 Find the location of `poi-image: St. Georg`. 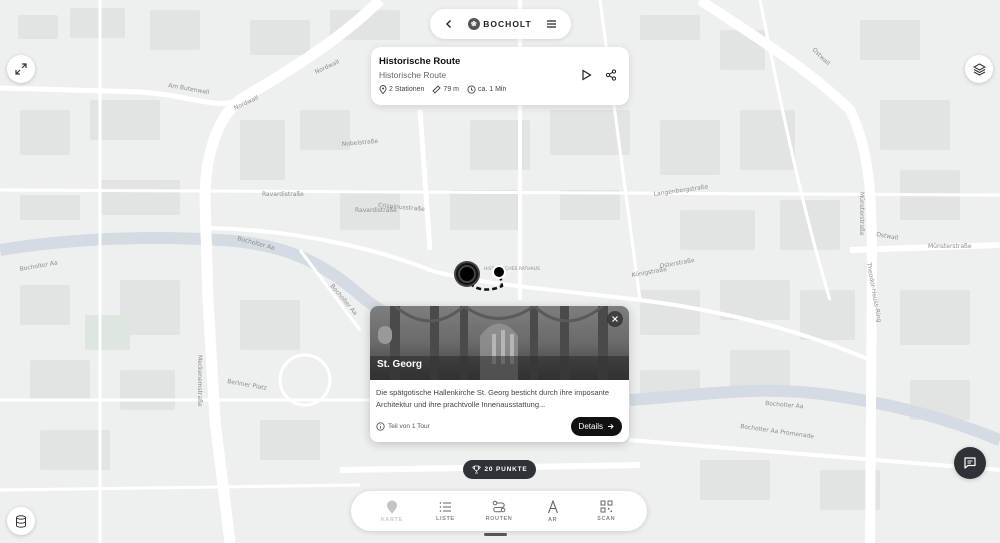

poi-image: St. Georg is located at coordinates (499, 343).